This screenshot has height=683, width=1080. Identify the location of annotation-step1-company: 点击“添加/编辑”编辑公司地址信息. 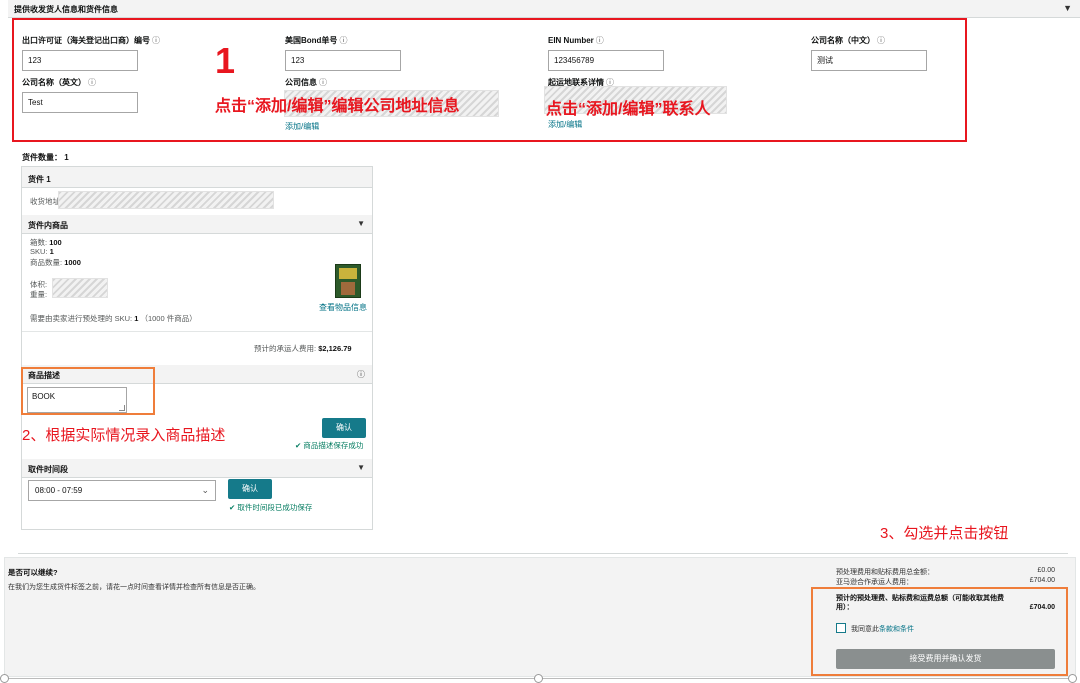
(337, 106).